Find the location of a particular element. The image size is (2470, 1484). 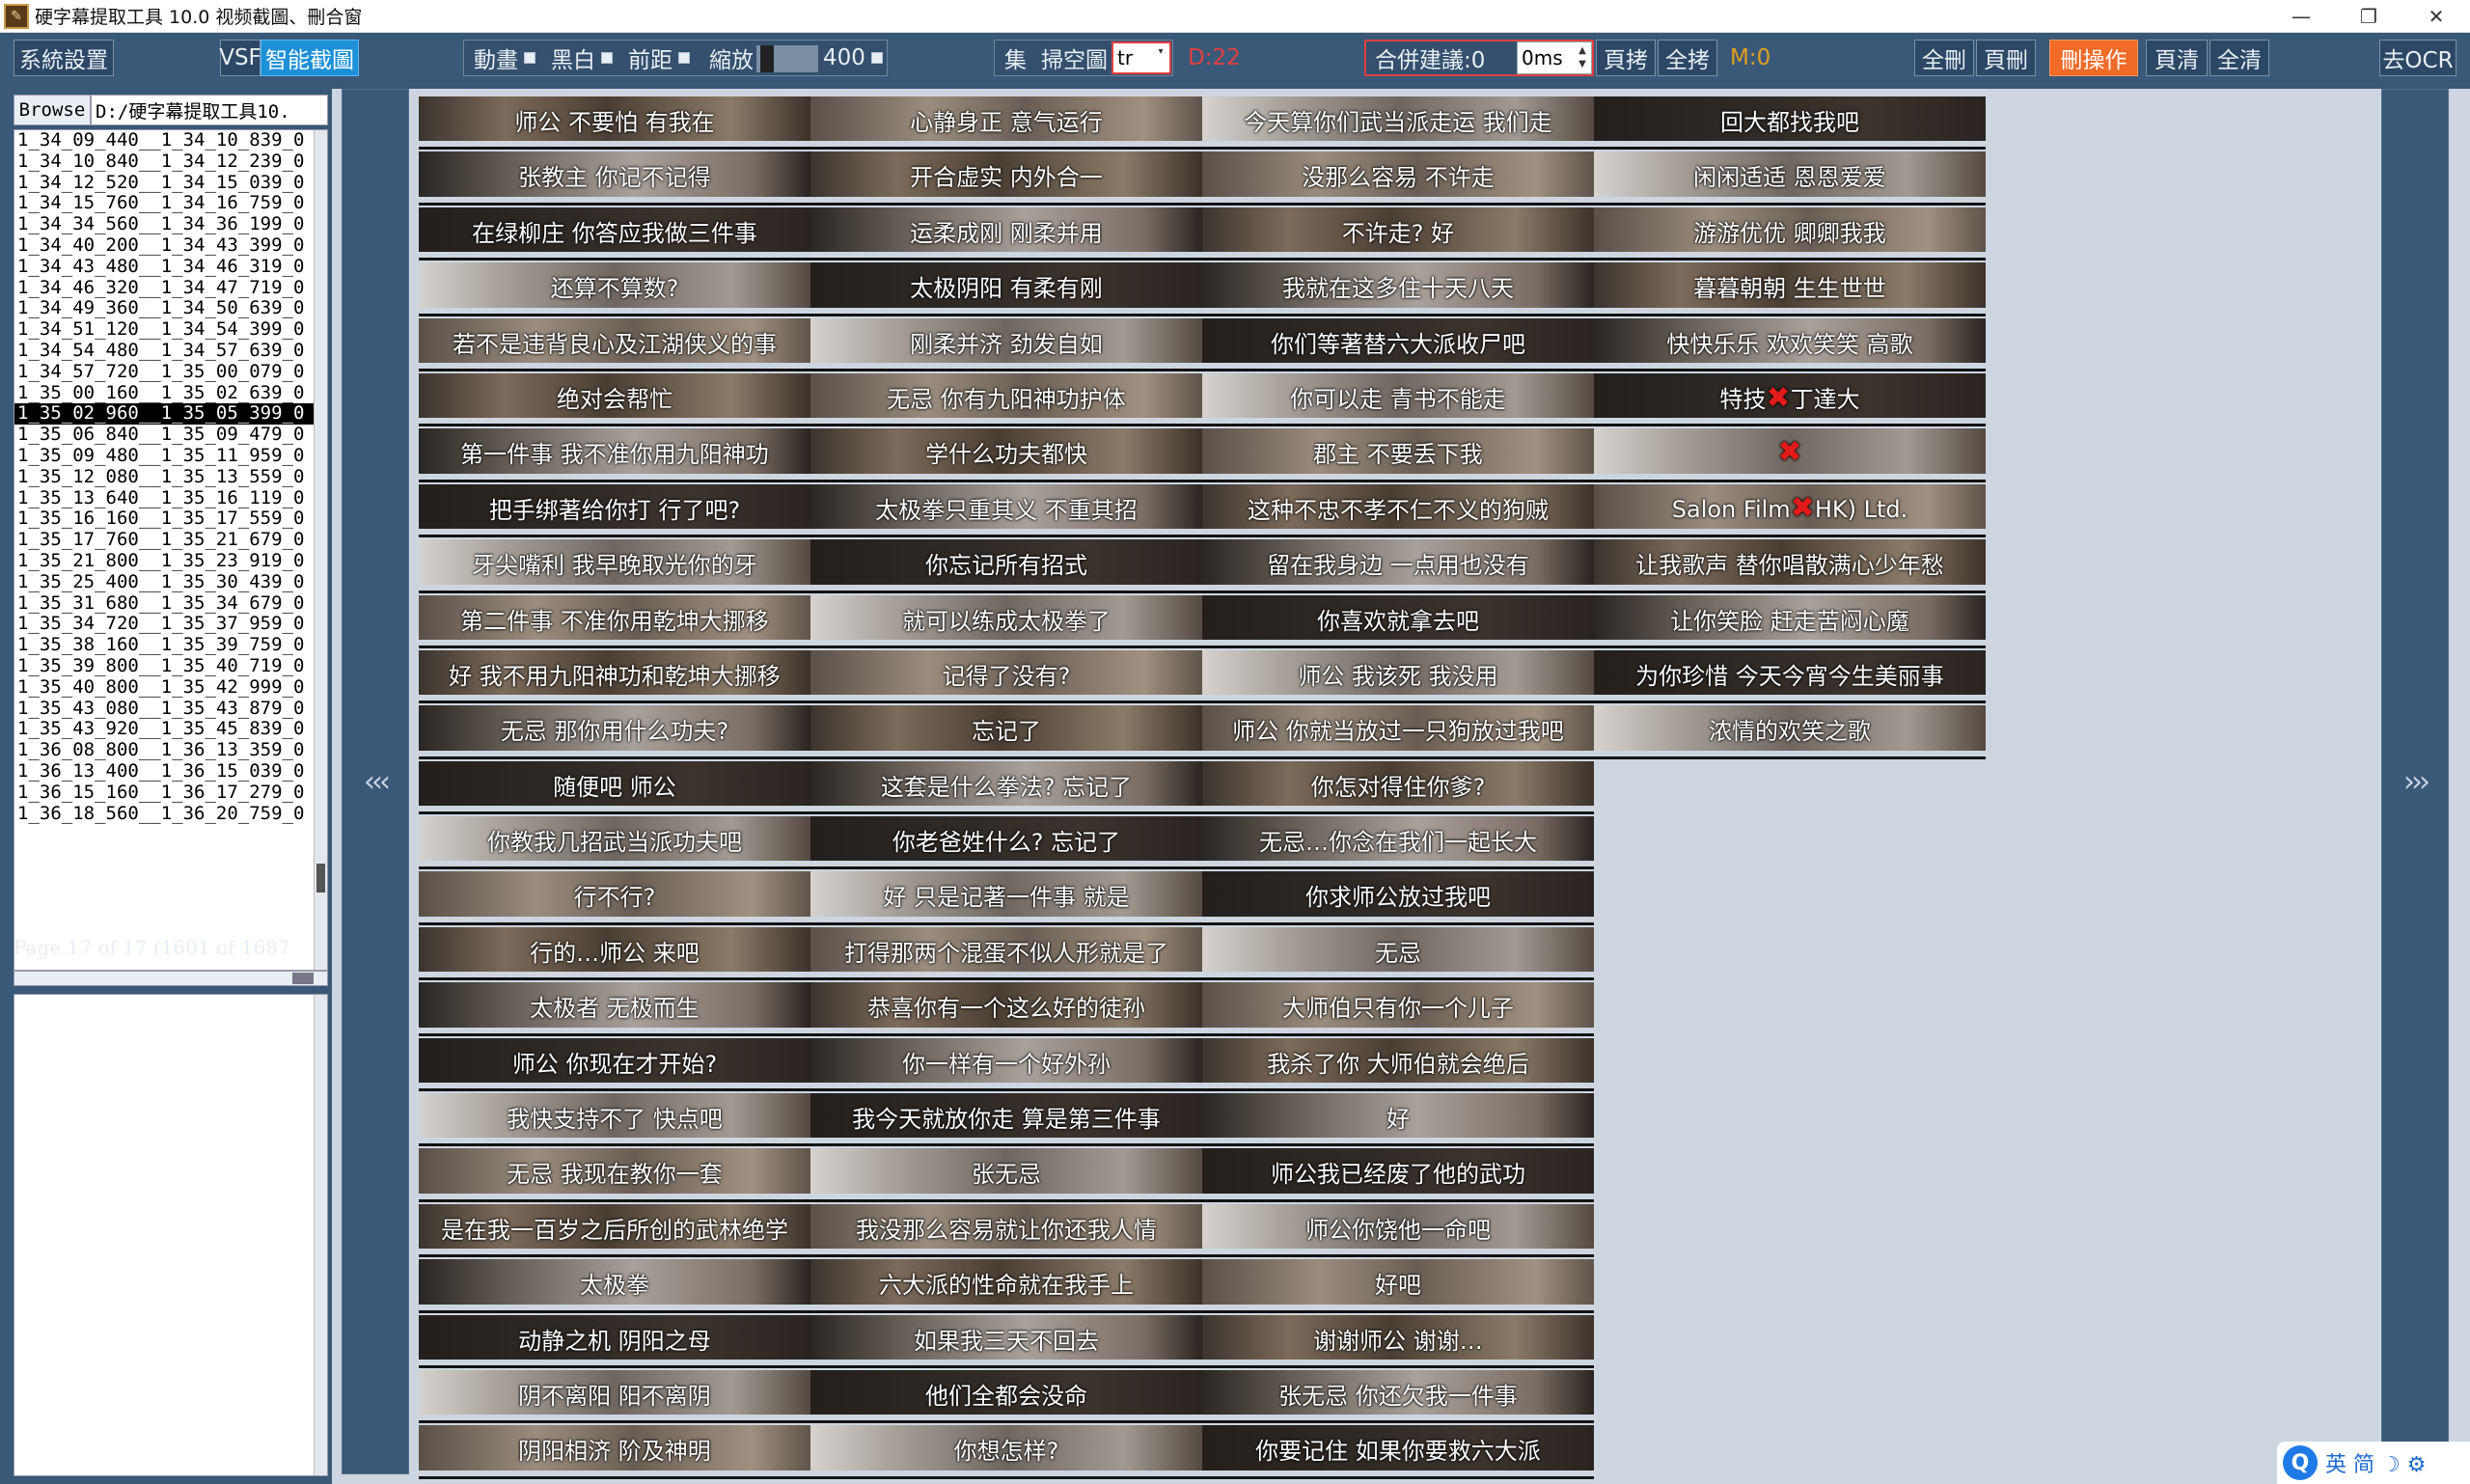

subtitle-frame: 师公我已经废了他的武功 is located at coordinates (1398, 1174).